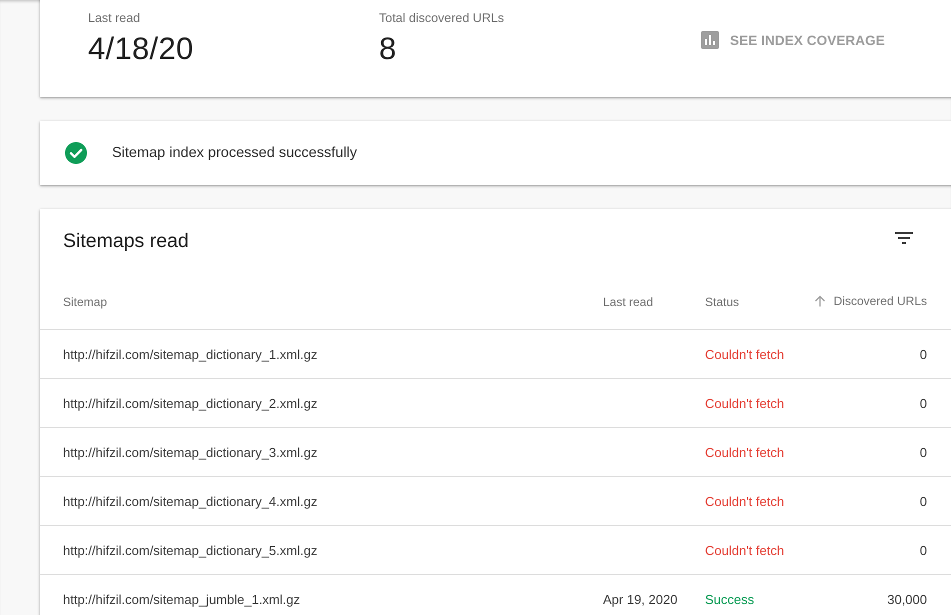  Describe the element at coordinates (85, 301) in the screenshot. I see `column-header: Sitemap` at that location.